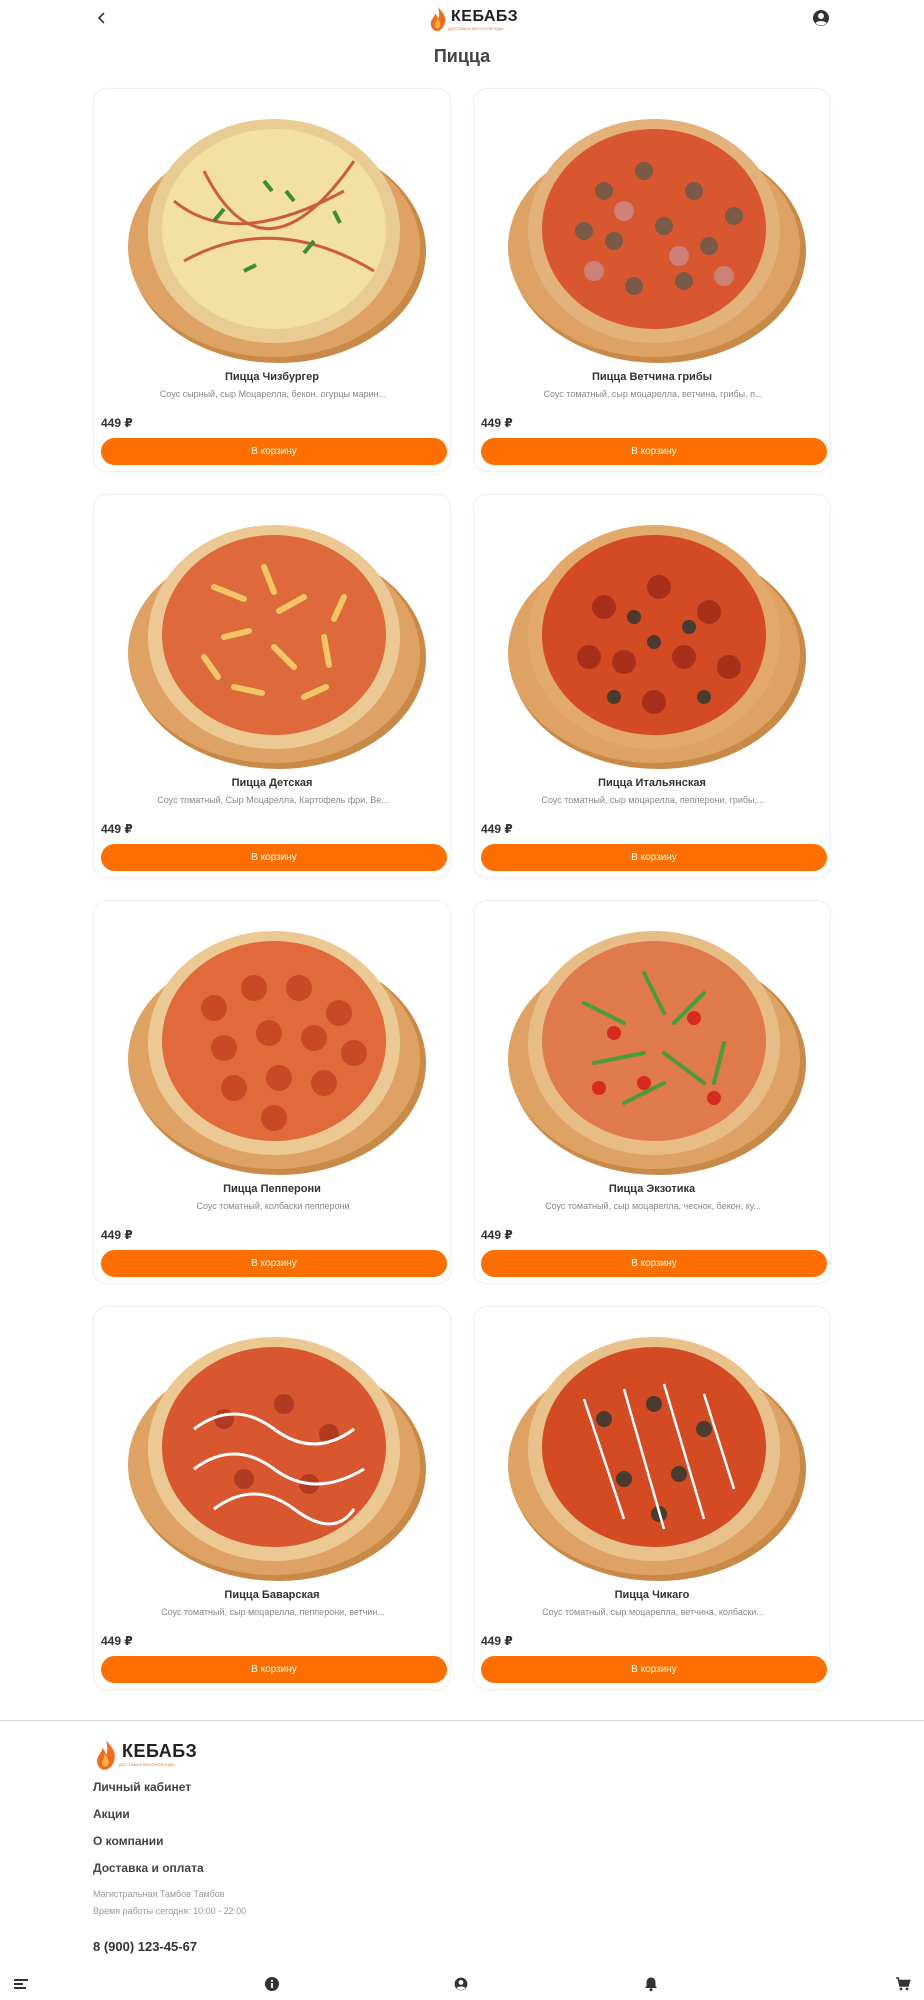  Describe the element at coordinates (272, 783) in the screenshot. I see `product-name: Пицца Детская` at that location.